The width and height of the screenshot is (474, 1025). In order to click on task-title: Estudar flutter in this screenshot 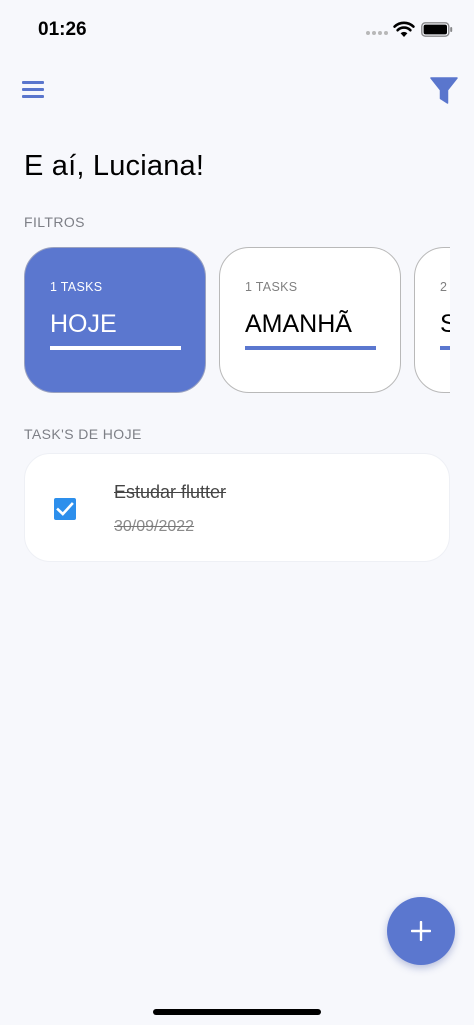, I will do `click(170, 492)`.